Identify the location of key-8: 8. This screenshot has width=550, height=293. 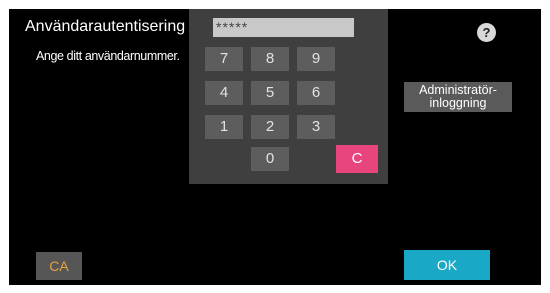
(270, 59).